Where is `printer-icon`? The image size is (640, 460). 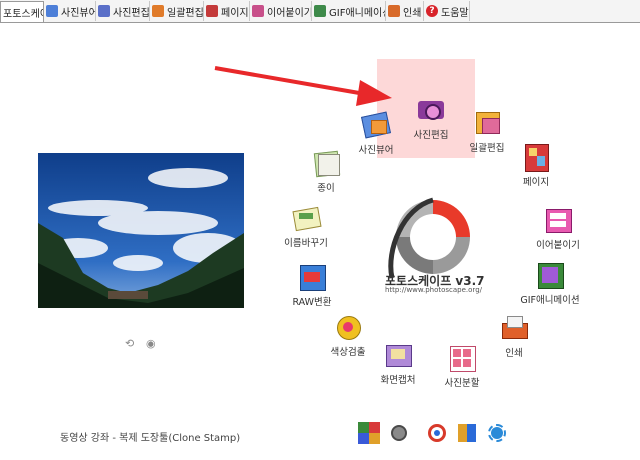
printer-icon is located at coordinates (514, 328).